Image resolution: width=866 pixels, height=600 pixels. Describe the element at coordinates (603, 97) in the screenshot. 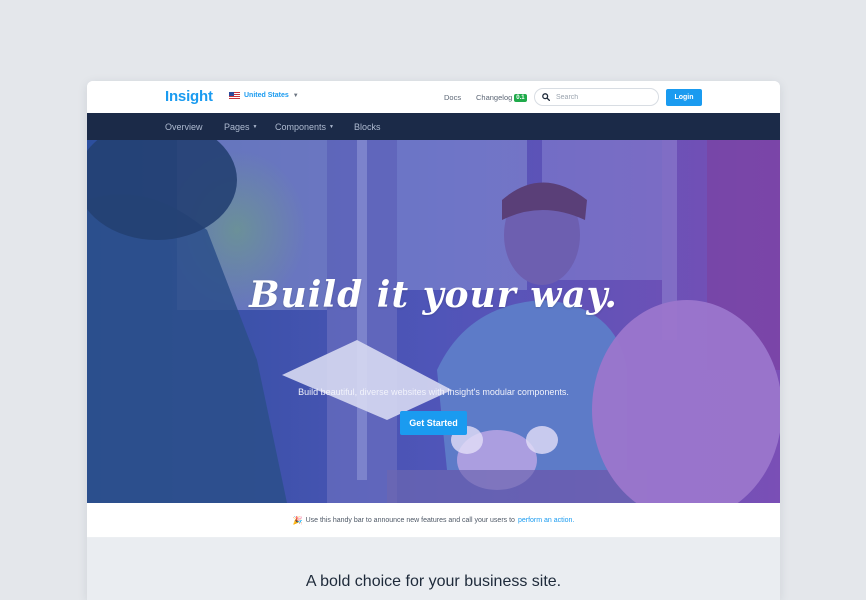

I see `search-input` at that location.